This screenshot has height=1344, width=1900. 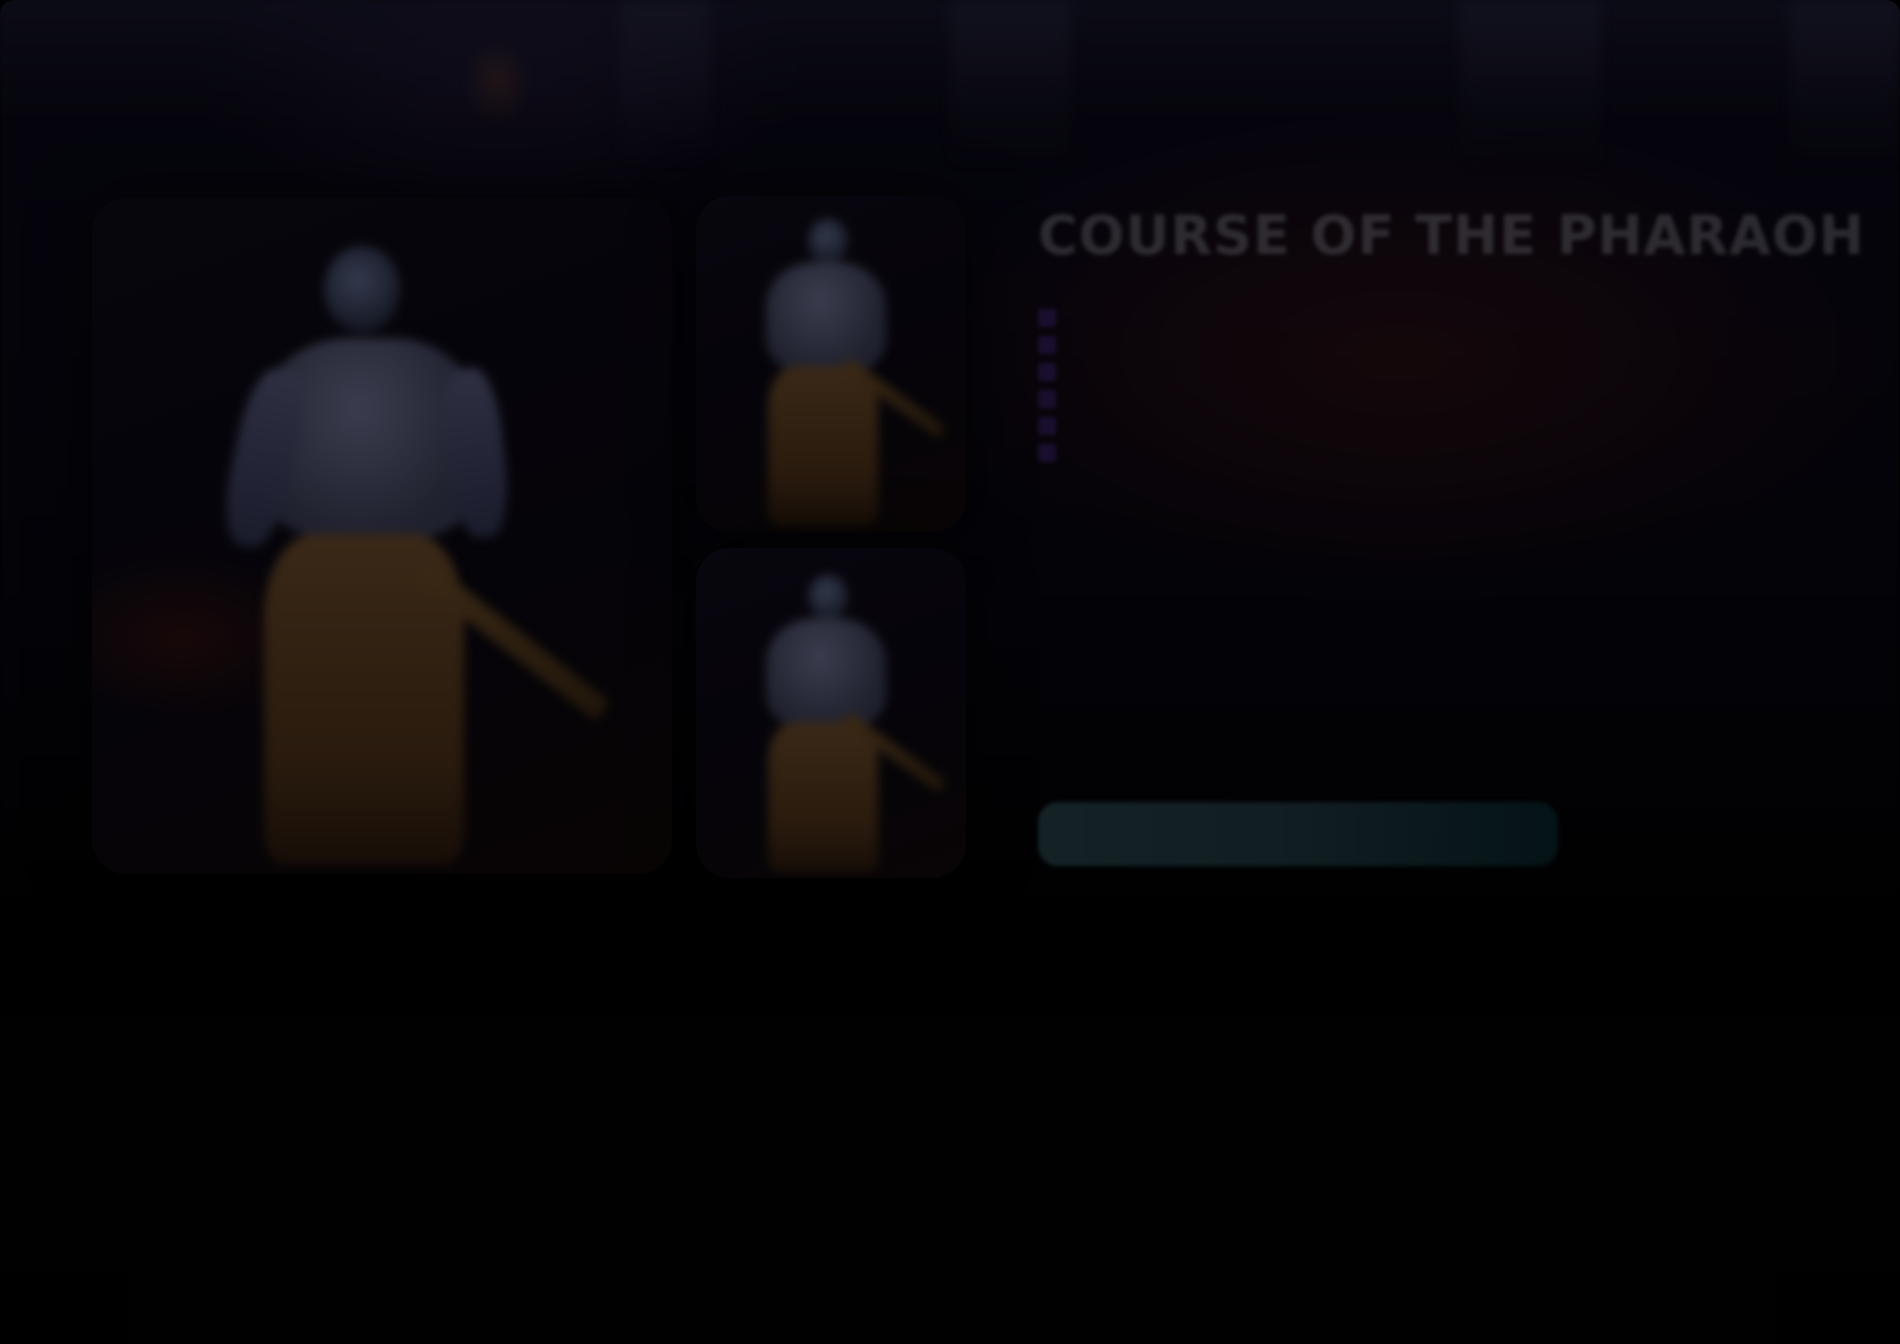 I want to click on background-statue, so click(x=497, y=81).